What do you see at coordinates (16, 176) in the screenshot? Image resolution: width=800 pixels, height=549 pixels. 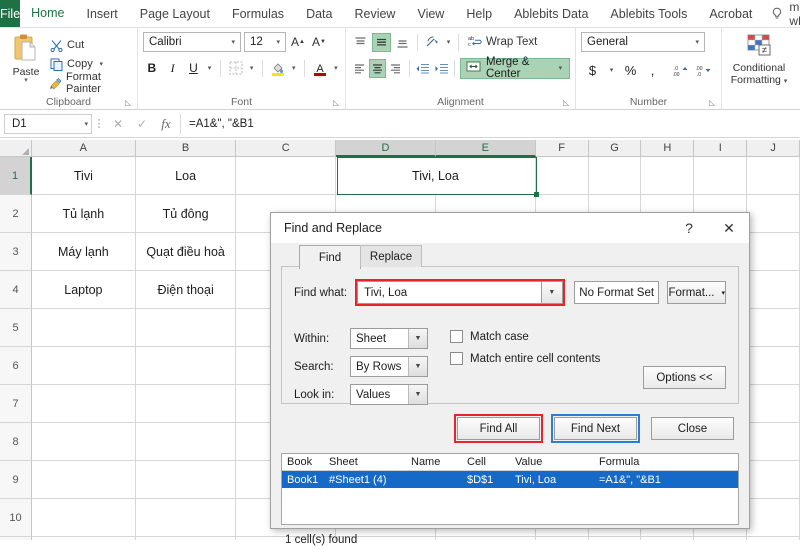 I see `row-header-1: 1` at bounding box center [16, 176].